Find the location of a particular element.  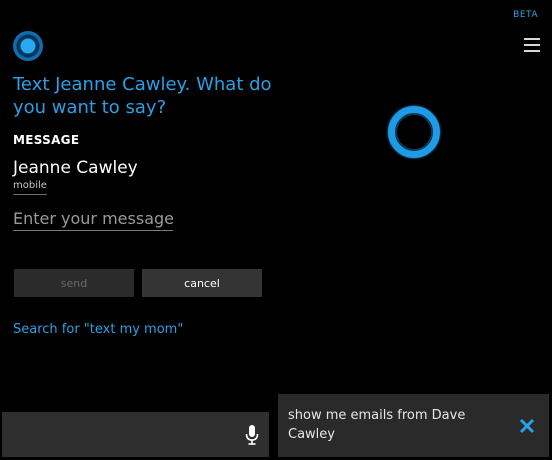

hamburger-menu-icon is located at coordinates (532, 45).